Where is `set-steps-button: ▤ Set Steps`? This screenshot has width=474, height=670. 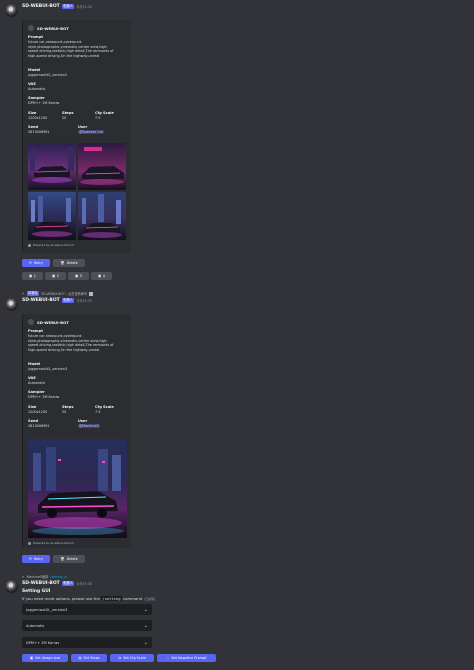
set-steps-button: ▤ Set Steps is located at coordinates (89, 658).